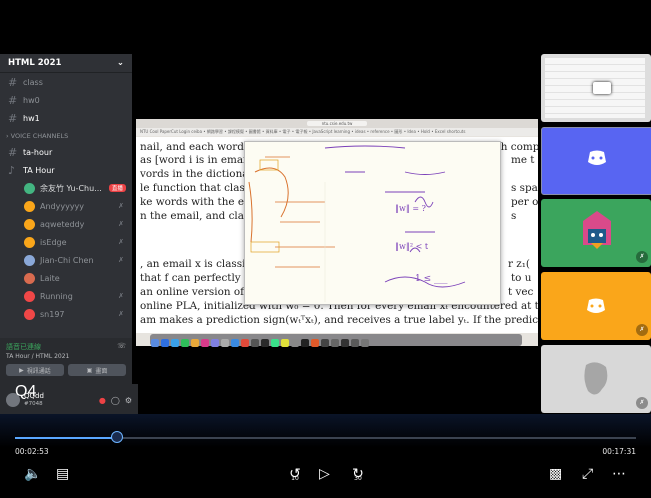  Describe the element at coordinates (66, 63) in the screenshot. I see `server-header: HTML 2021 ⌄` at that location.